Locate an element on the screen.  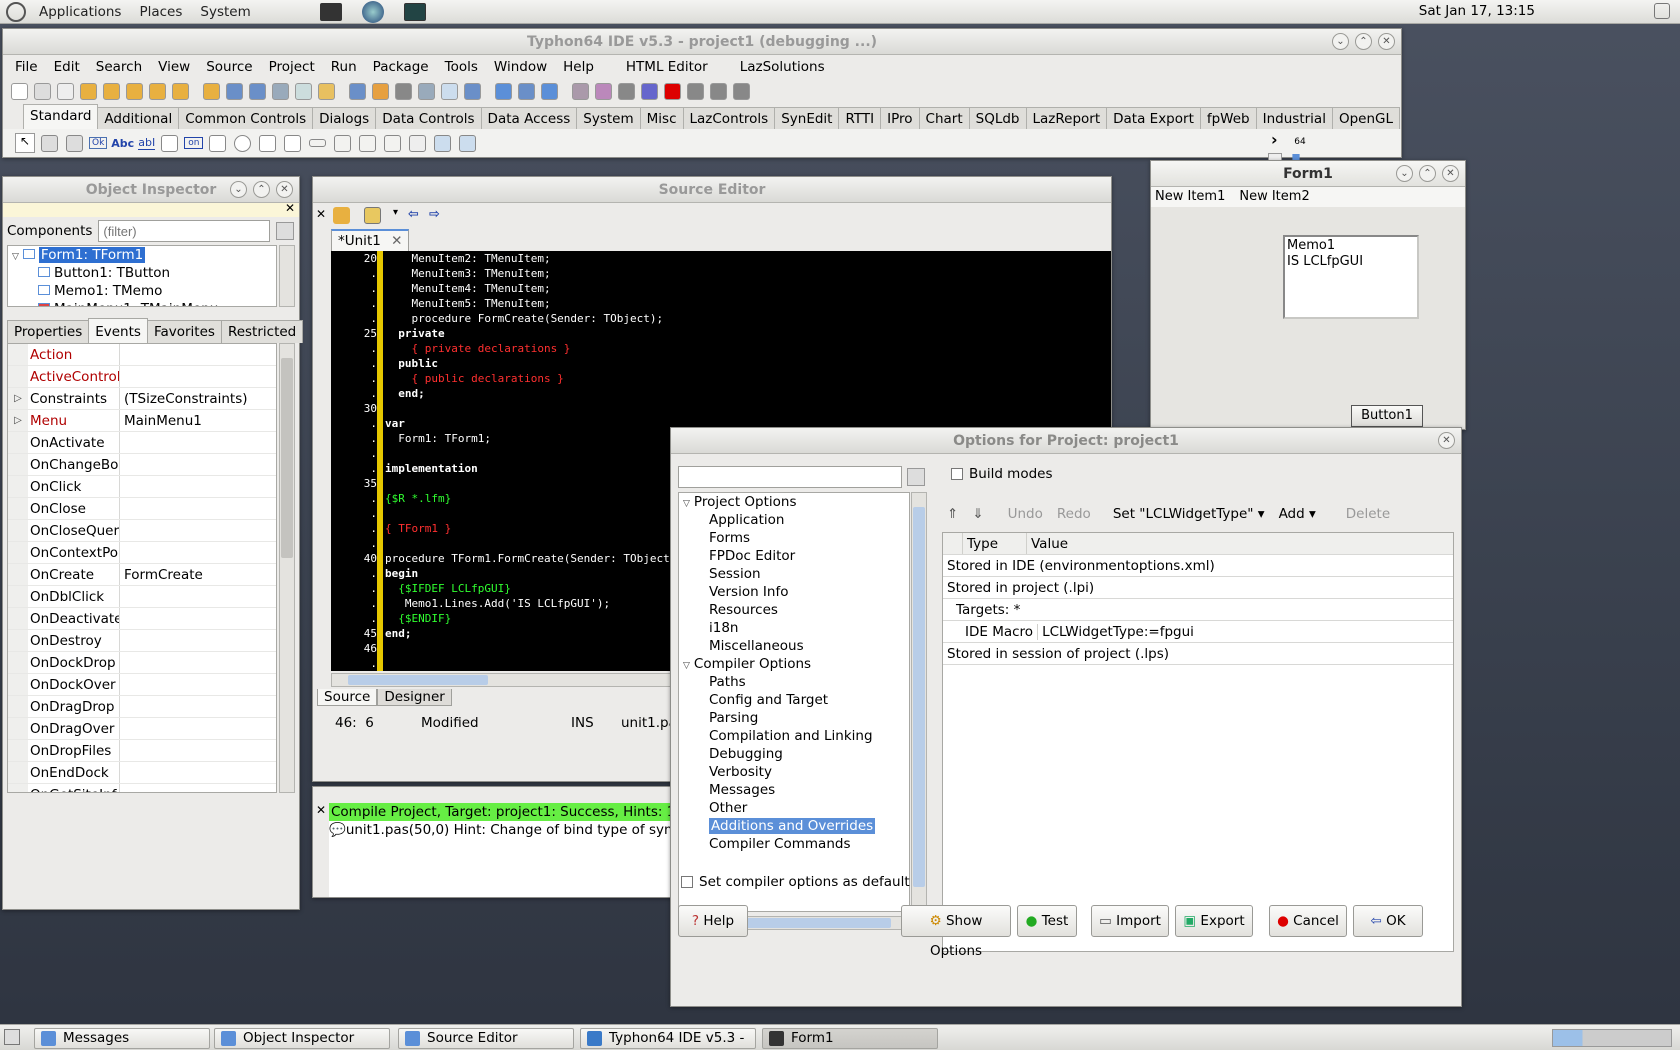
menu-search: Search is located at coordinates (119, 67).